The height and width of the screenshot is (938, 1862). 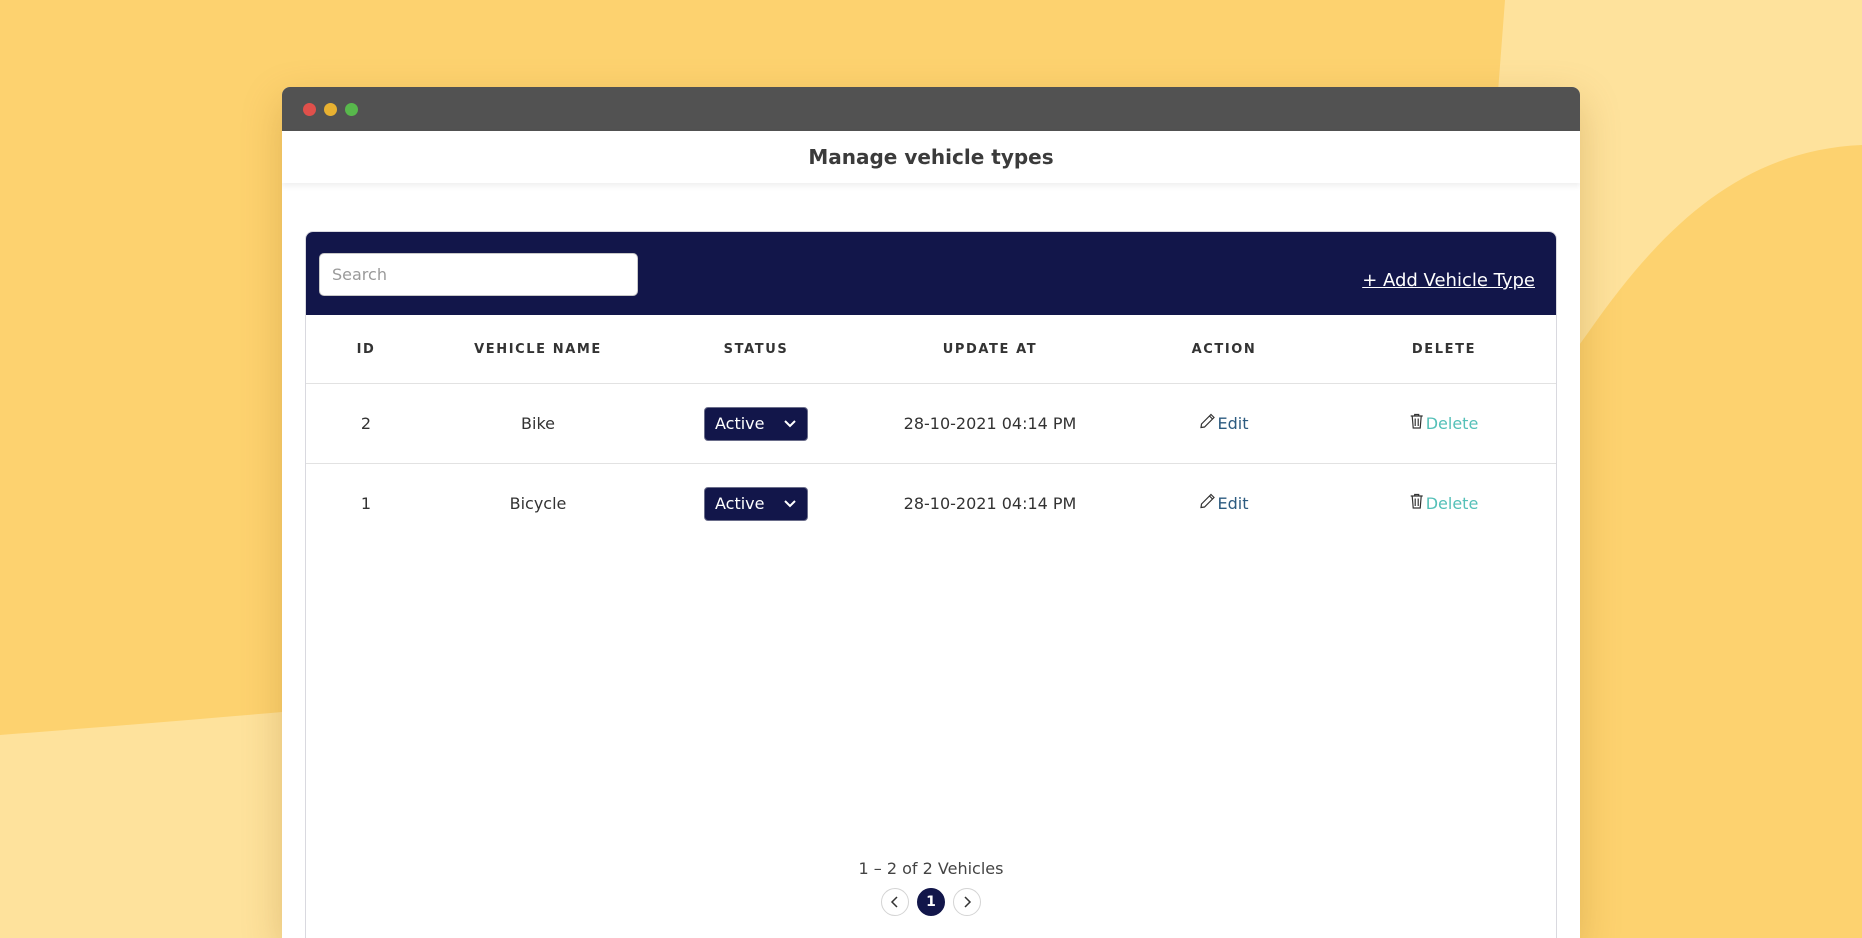 I want to click on cell-vehicle-name: Bicycle, so click(x=538, y=503).